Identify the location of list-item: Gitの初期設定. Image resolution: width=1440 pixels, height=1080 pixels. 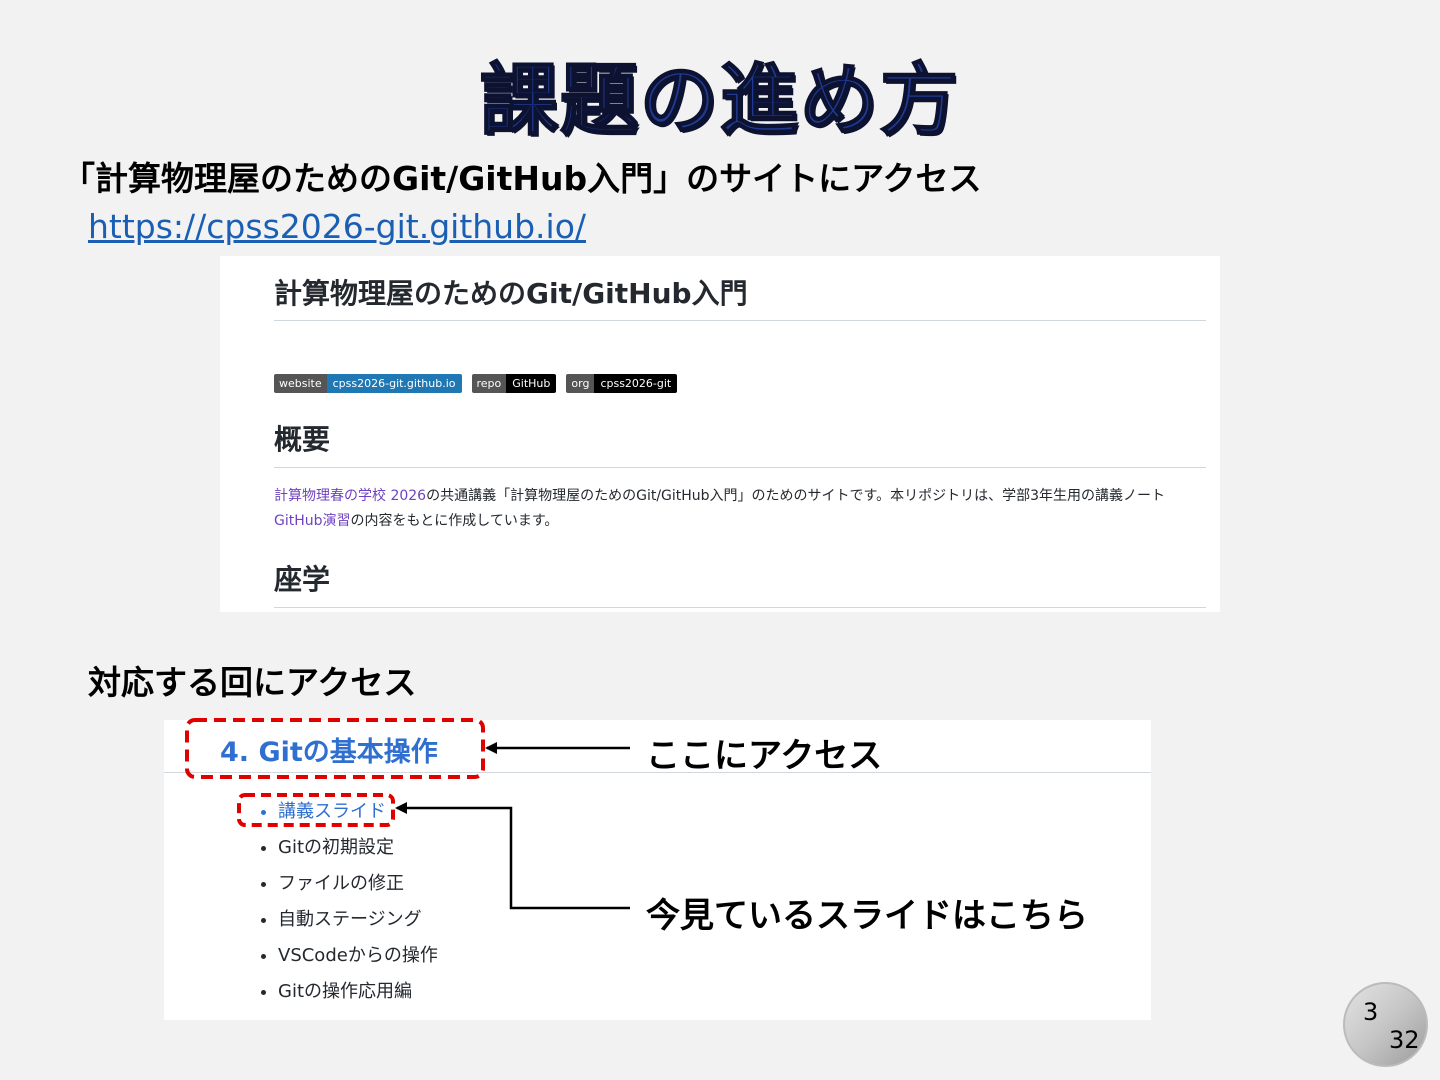
(358, 848).